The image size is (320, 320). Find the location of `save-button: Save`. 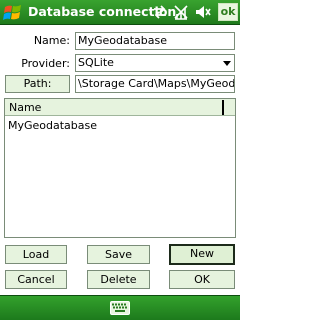

save-button: Save is located at coordinates (118, 254).